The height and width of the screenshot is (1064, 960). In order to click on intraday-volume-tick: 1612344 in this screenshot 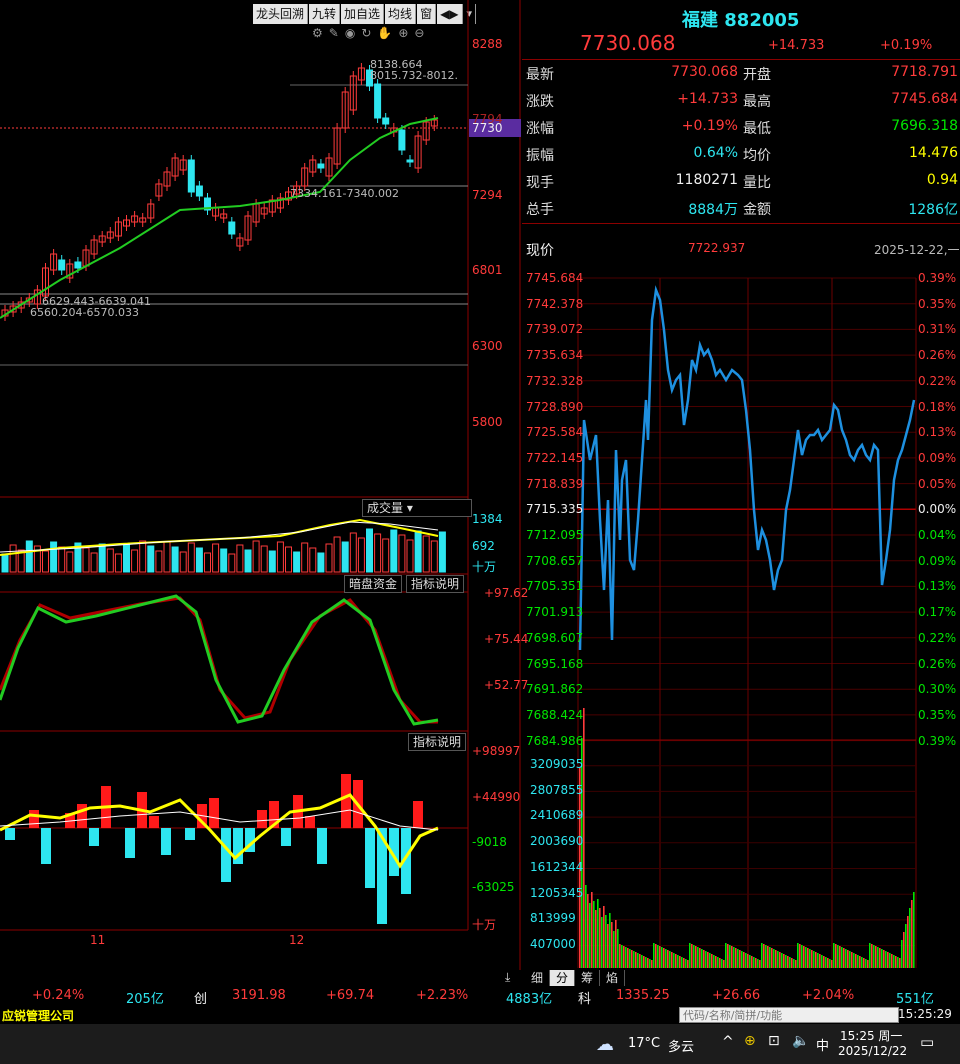, I will do `click(557, 866)`.